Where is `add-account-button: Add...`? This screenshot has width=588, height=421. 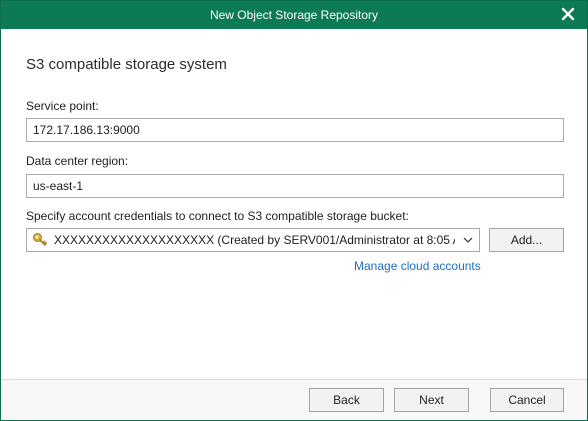 add-account-button: Add... is located at coordinates (526, 240).